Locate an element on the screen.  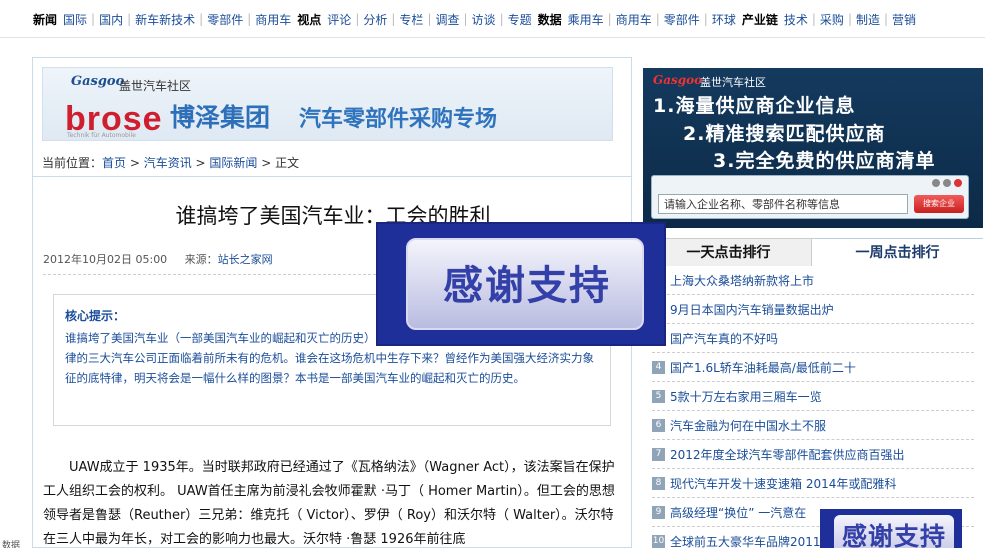
nav-item: 新闻 is located at coordinates (45, 19).